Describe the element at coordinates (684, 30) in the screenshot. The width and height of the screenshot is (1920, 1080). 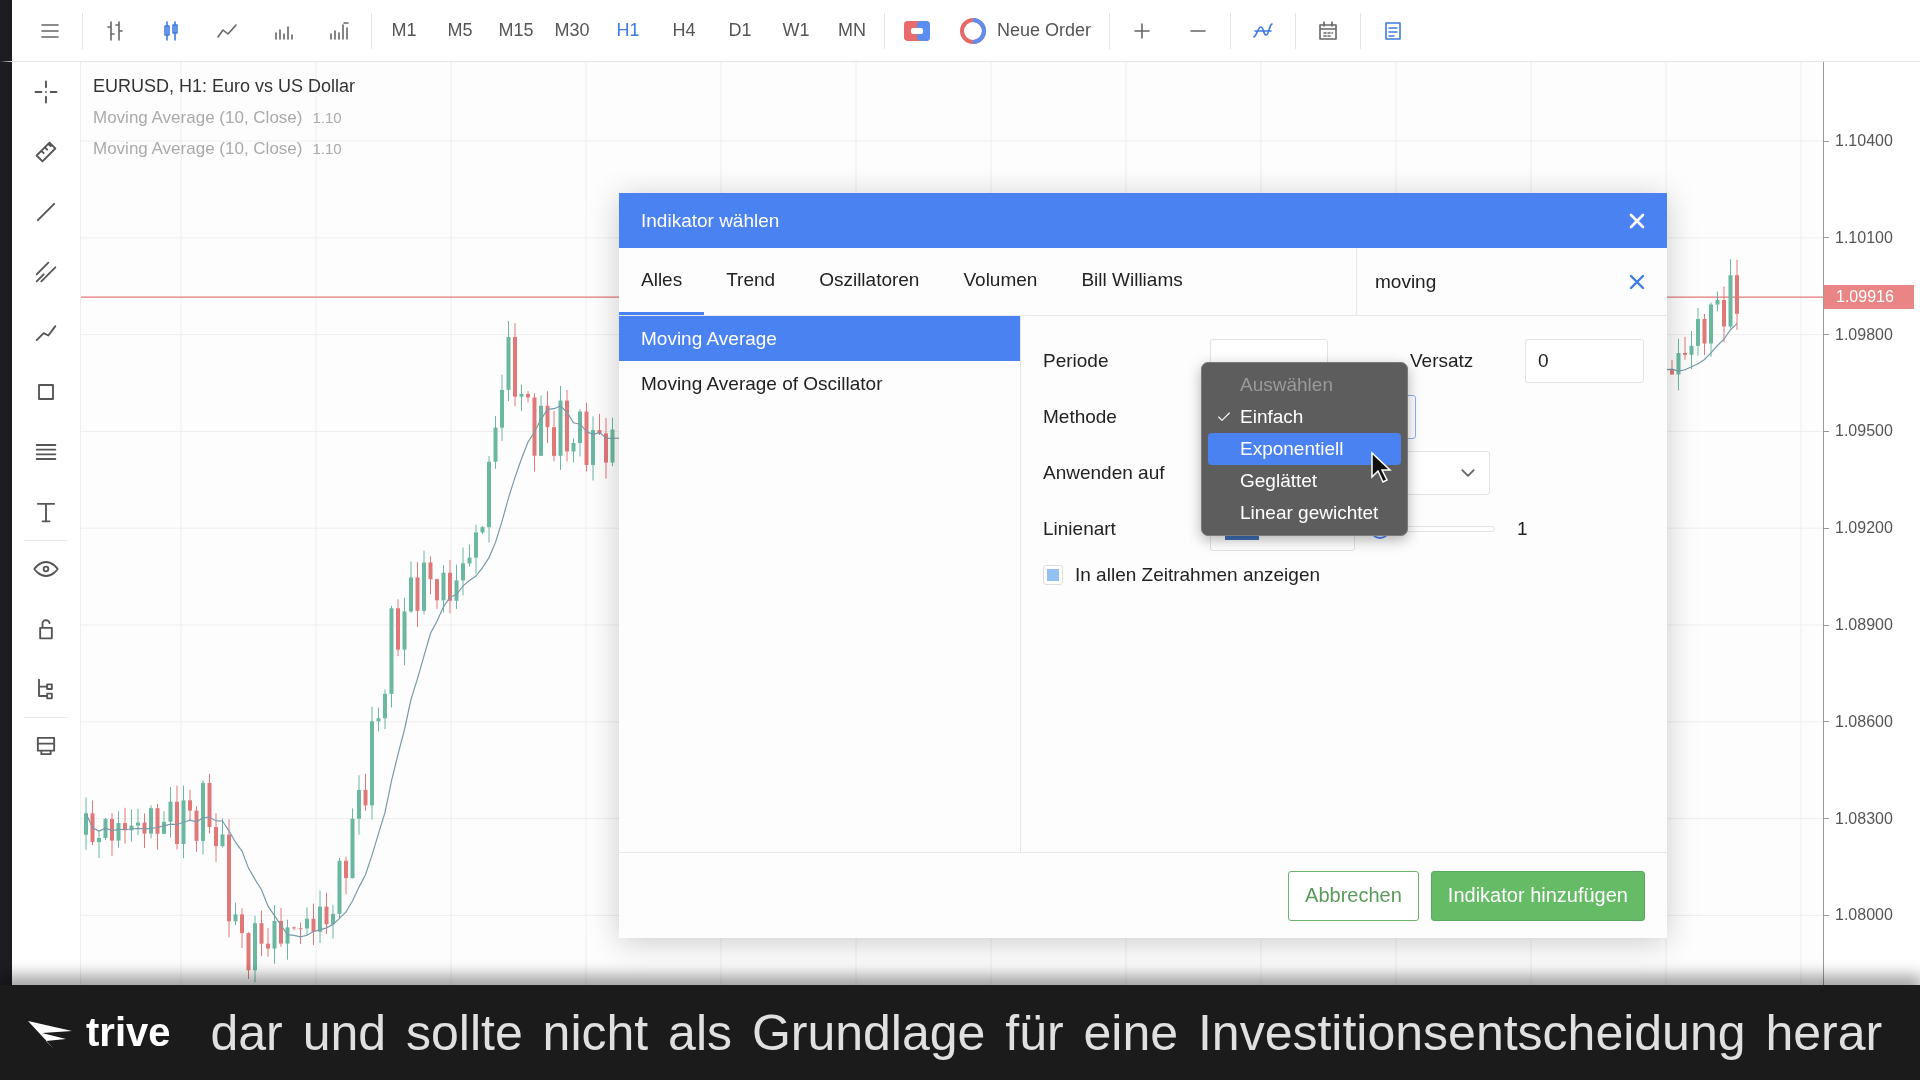
I see `timeframe-button: H4` at that location.